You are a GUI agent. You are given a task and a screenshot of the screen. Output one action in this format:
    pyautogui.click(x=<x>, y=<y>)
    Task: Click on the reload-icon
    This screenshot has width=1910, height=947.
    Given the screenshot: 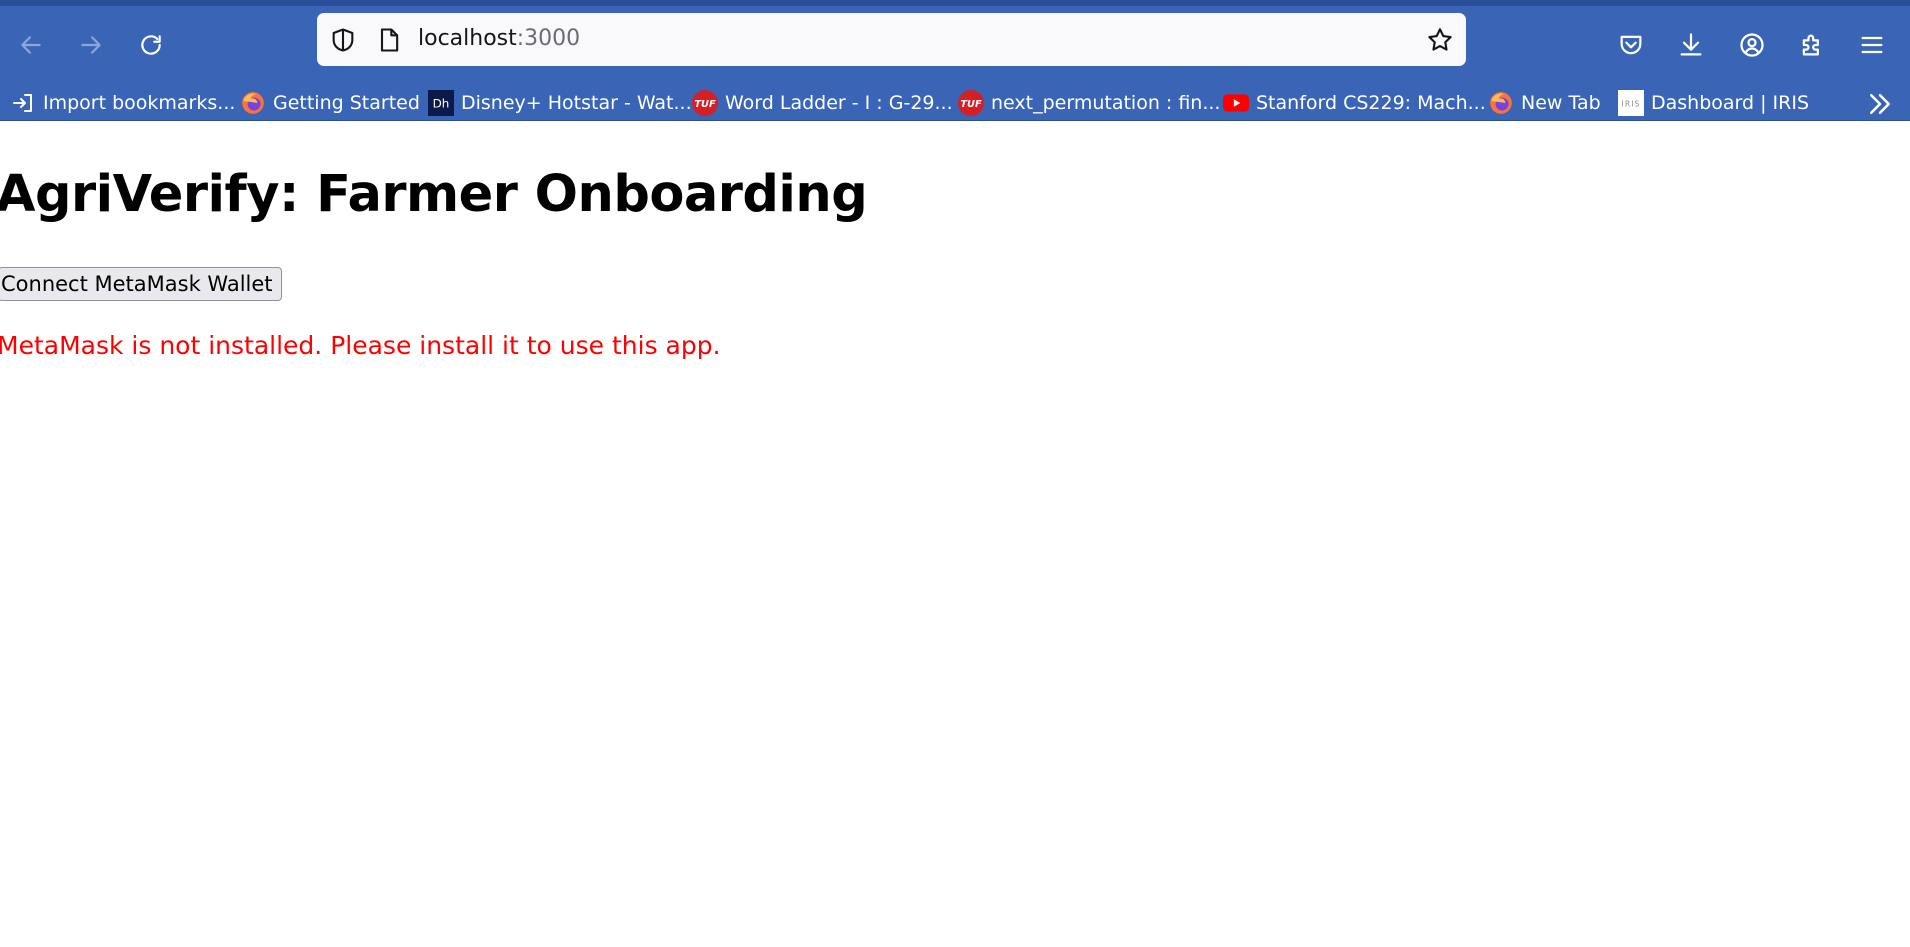 What is the action you would take?
    pyautogui.click(x=151, y=45)
    